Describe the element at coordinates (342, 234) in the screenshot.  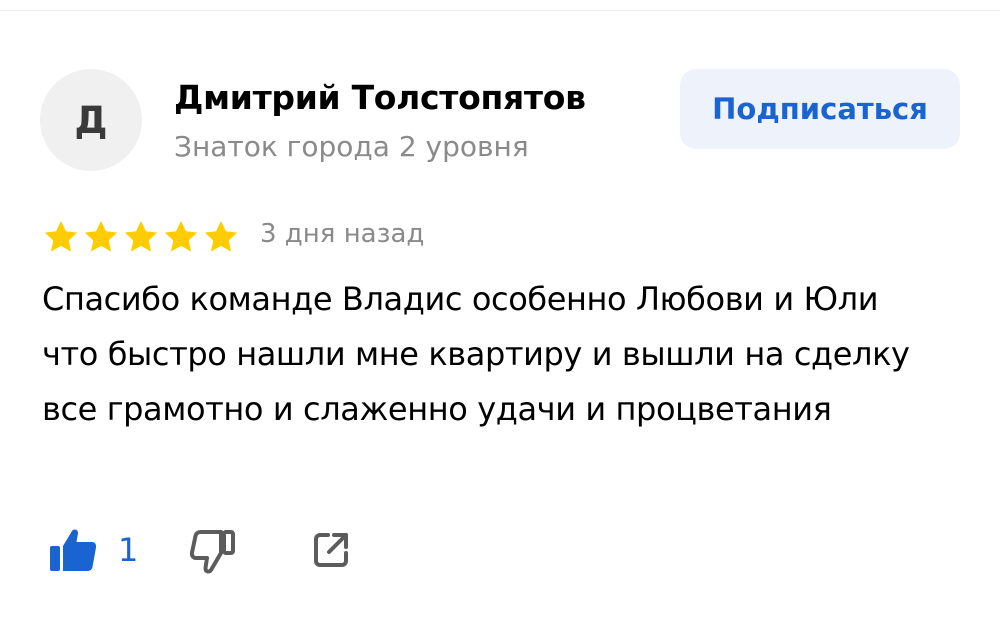
I see `review-date: 3 дня назад` at that location.